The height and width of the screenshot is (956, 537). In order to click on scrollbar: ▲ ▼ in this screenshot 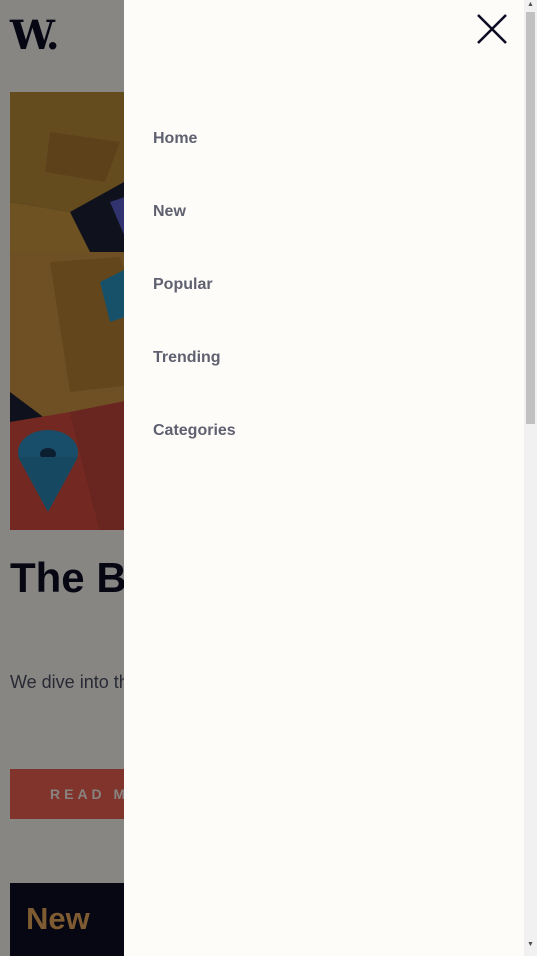, I will do `click(530, 478)`.